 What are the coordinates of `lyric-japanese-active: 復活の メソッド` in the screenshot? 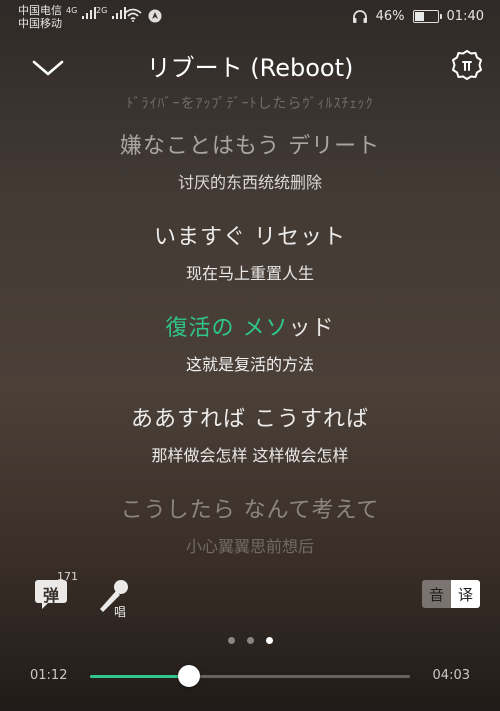 It's located at (250, 329).